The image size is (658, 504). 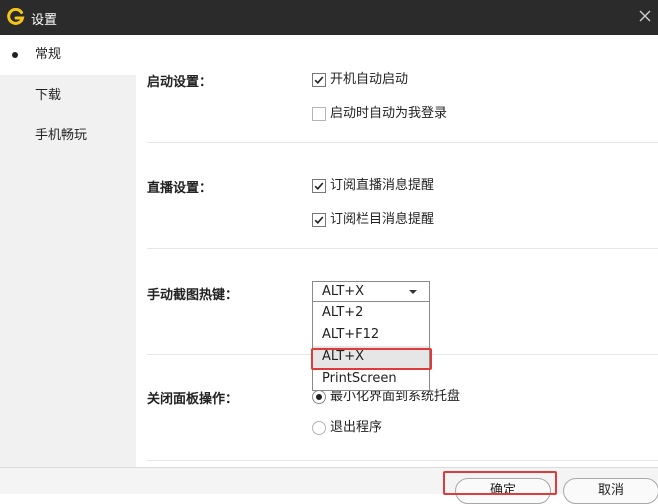 I want to click on column-reminder-label: 订阅栏目消息提醒, so click(x=382, y=219).